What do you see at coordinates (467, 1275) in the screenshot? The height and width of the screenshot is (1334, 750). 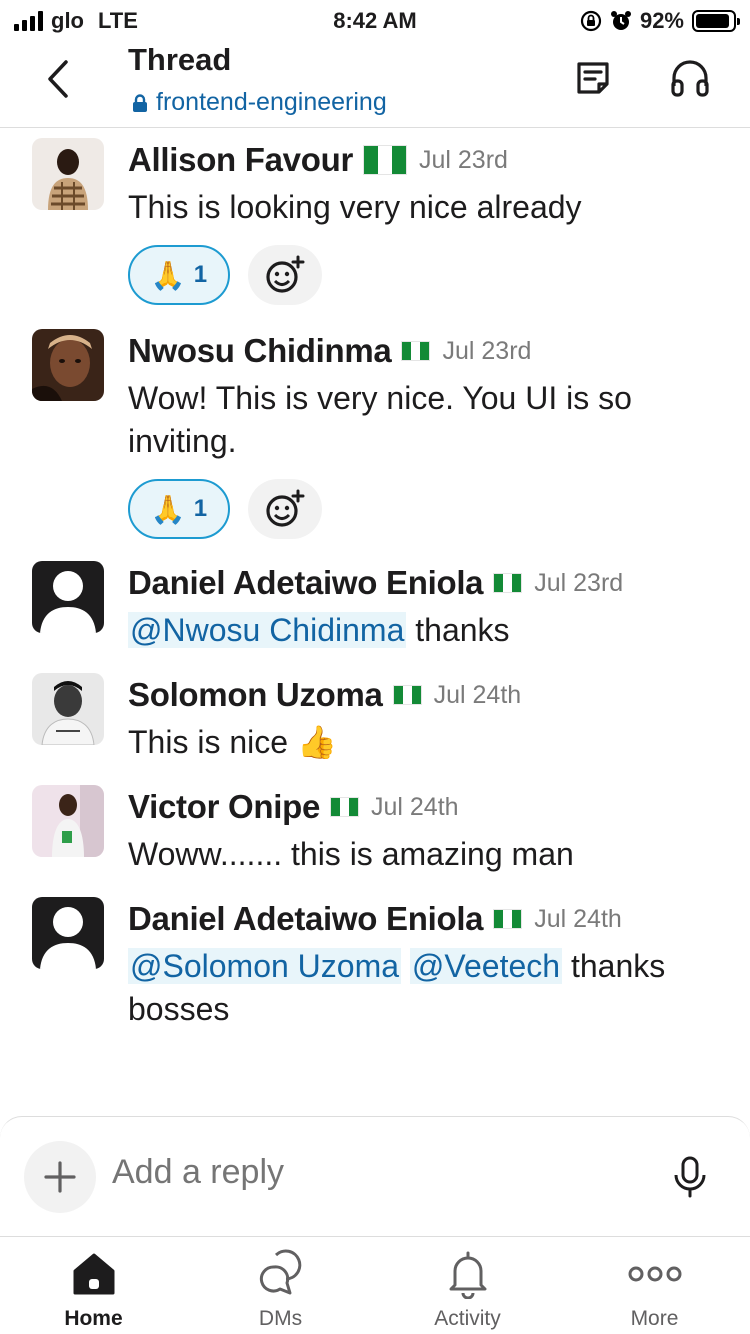 I see `bell-icon` at bounding box center [467, 1275].